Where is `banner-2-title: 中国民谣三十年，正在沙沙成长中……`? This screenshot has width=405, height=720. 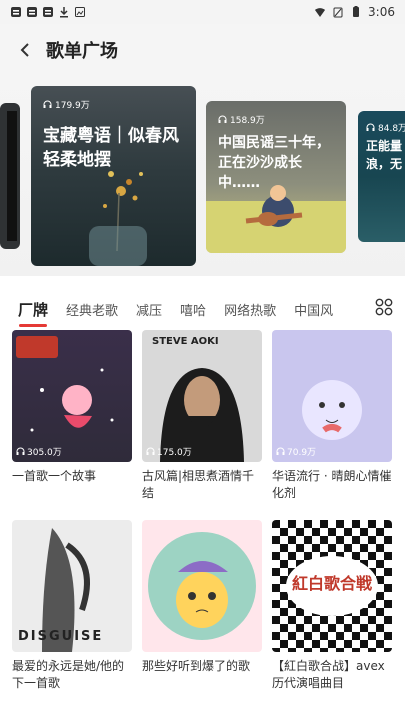 banner-2-title: 中国民谣三十年，正在沙沙成长中…… is located at coordinates (274, 163).